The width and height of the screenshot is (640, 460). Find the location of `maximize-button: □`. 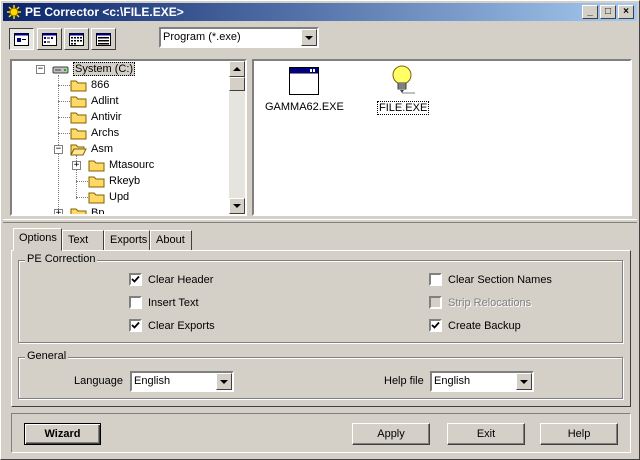

maximize-button: □ is located at coordinates (608, 12).